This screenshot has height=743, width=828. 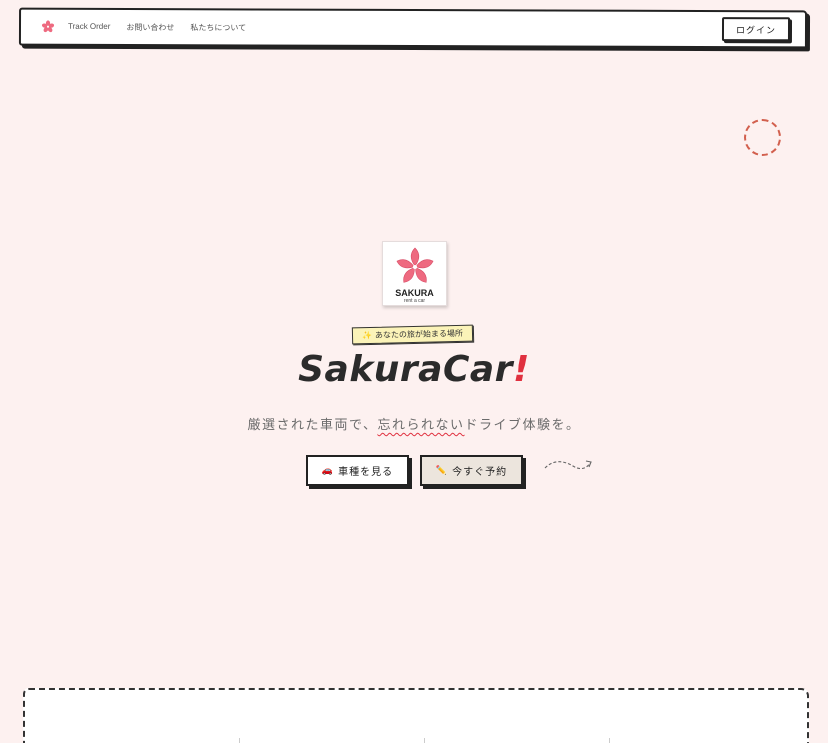 I want to click on logo-subtext: rent a car, so click(x=414, y=301).